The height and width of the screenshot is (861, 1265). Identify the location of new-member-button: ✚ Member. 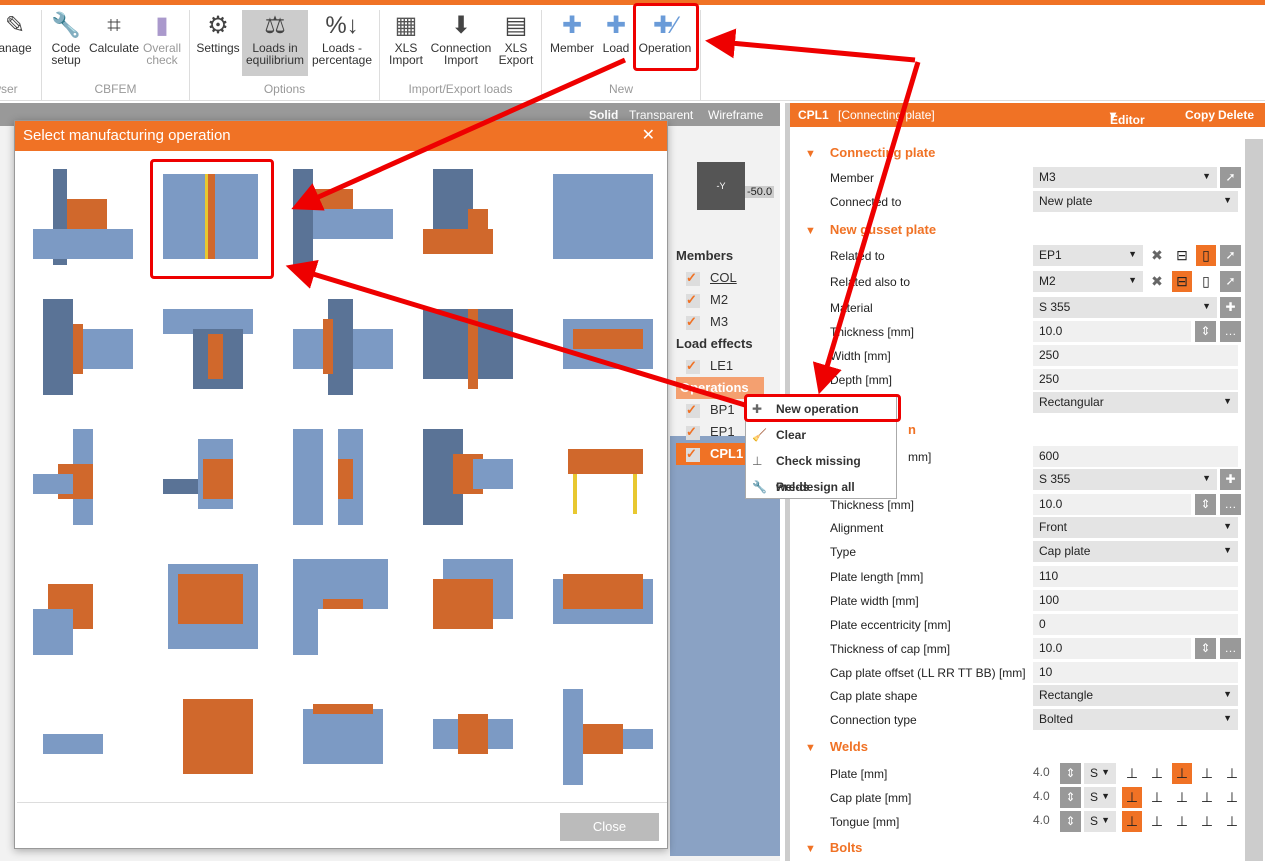
(572, 43).